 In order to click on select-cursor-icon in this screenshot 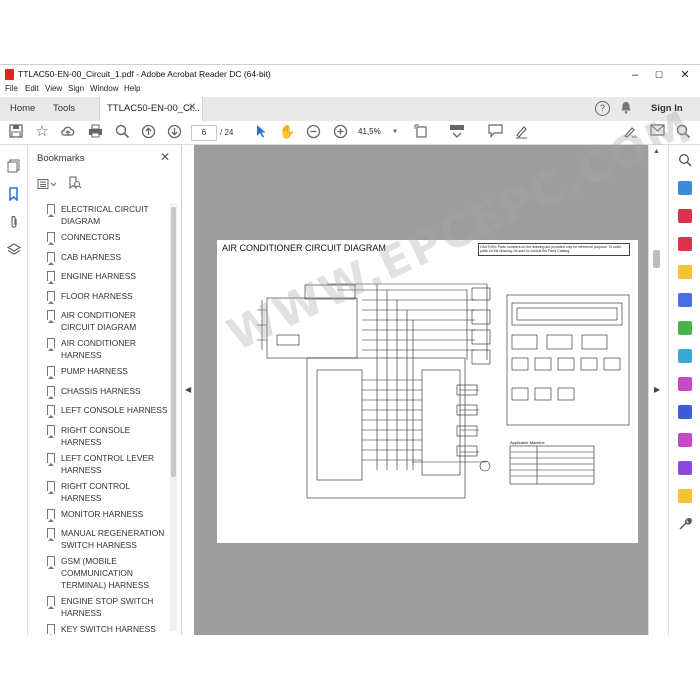, I will do `click(261, 132)`.